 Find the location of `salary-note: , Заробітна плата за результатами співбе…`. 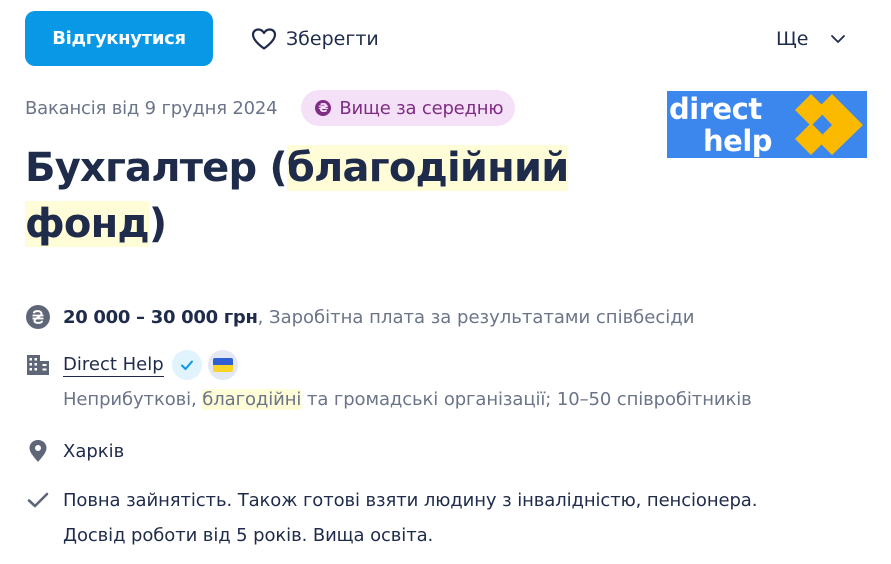

salary-note: , Заробітна плата за результатами співбе… is located at coordinates (476, 317).